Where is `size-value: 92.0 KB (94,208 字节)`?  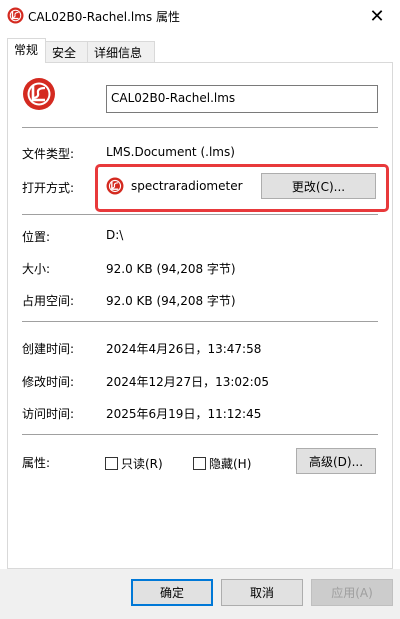 size-value: 92.0 KB (94,208 字节) is located at coordinates (171, 269).